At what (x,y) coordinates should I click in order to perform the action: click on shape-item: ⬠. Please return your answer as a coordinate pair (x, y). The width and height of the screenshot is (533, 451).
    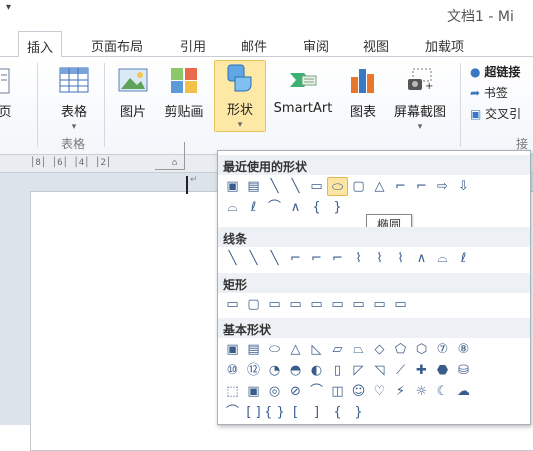
    Looking at the image, I should click on (400, 349).